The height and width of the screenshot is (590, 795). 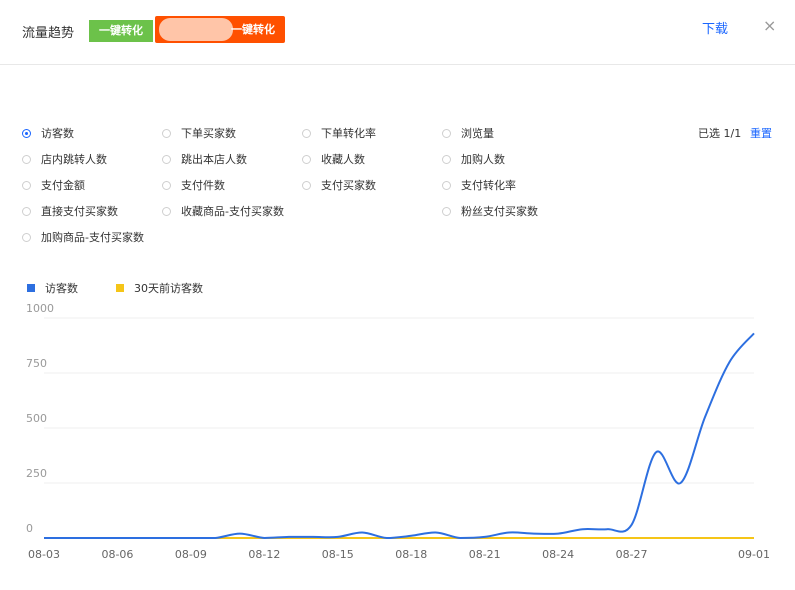 I want to click on legend-swatch-yellow, so click(x=120, y=288).